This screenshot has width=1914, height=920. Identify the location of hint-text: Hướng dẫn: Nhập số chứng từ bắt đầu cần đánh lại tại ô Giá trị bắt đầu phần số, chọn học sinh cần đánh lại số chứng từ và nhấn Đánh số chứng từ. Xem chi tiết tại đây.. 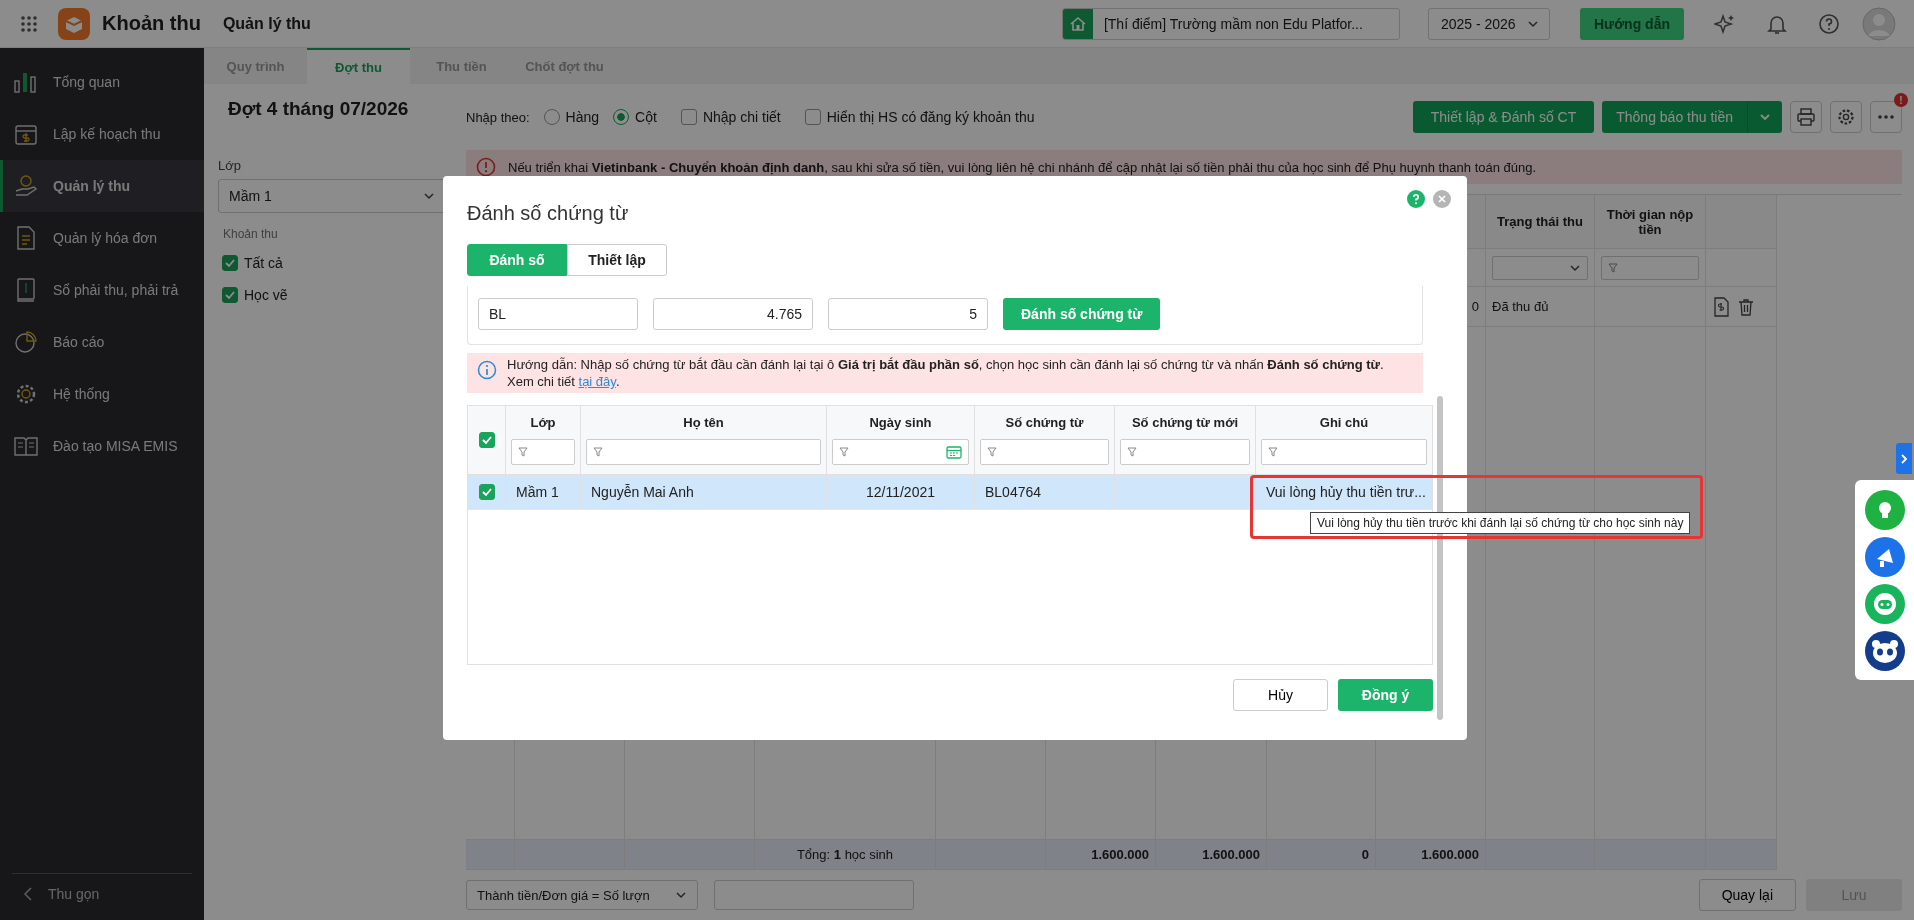
(946, 373).